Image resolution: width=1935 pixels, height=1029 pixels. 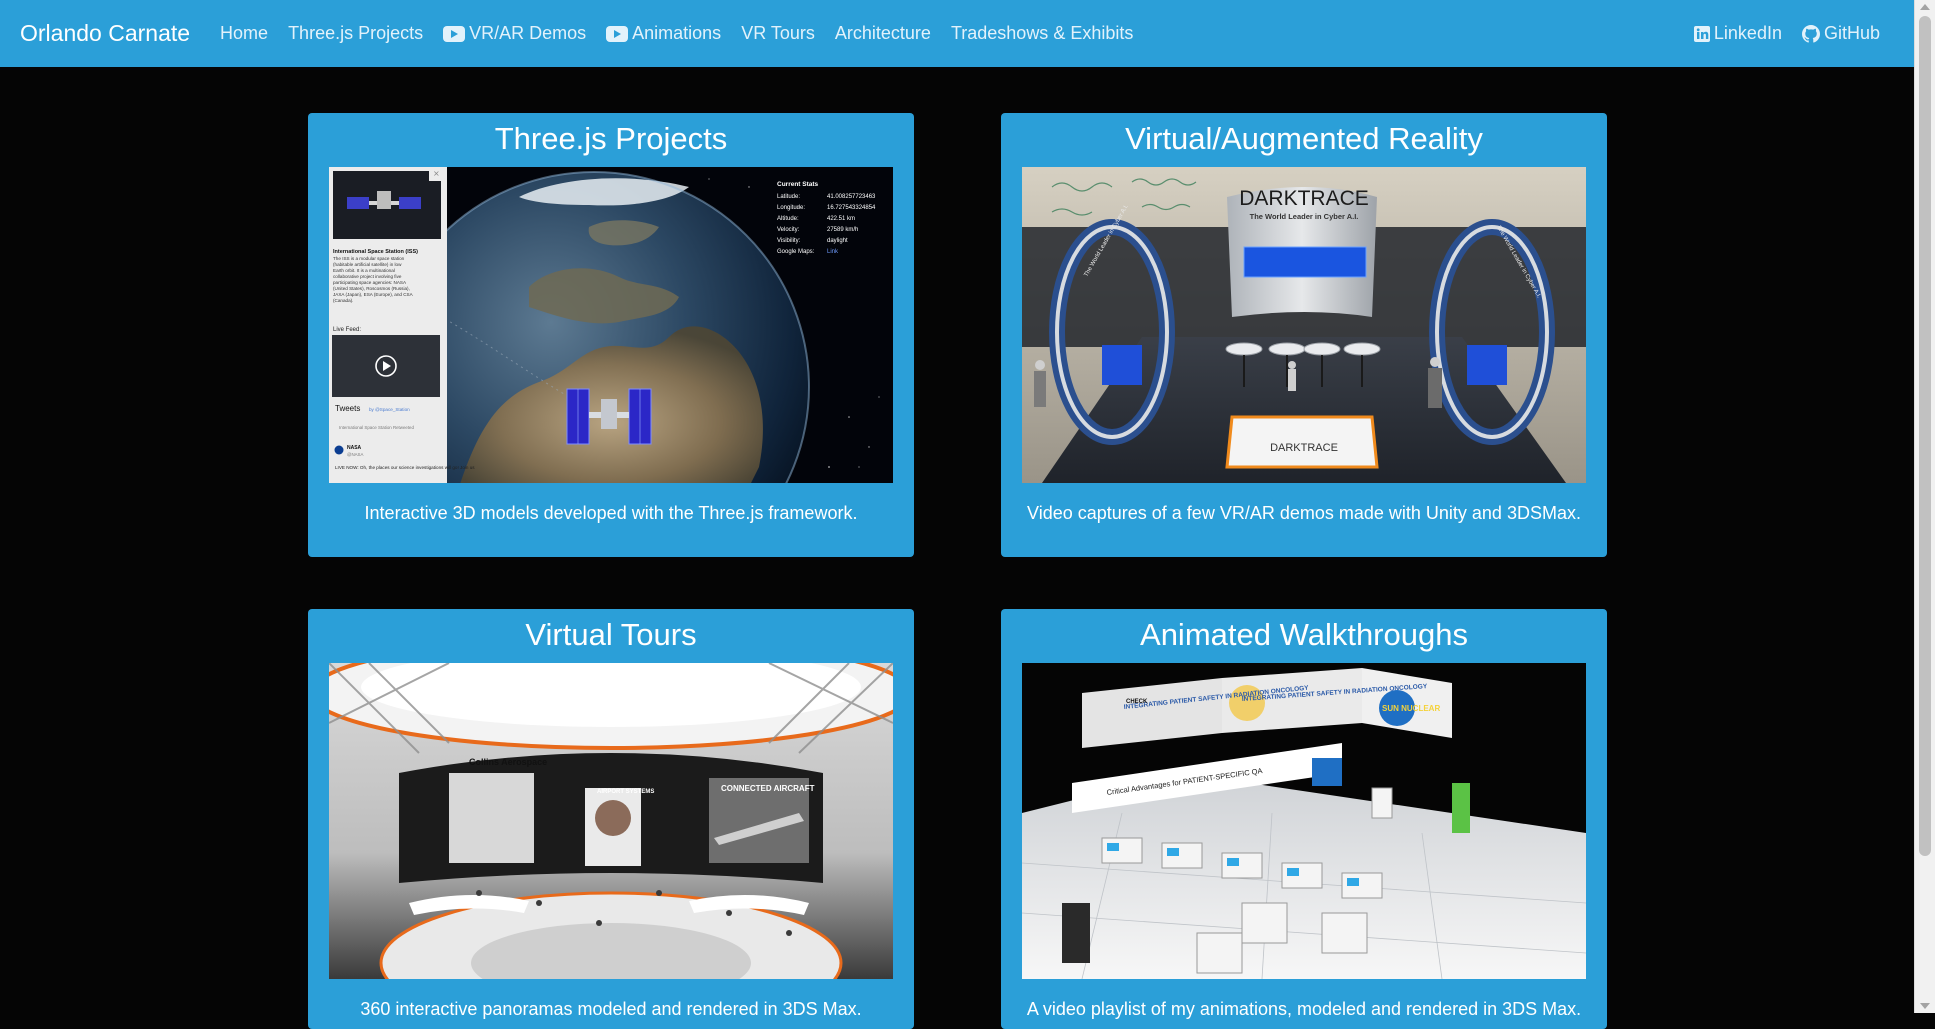 I want to click on nav-home-label: Home, so click(x=244, y=33).